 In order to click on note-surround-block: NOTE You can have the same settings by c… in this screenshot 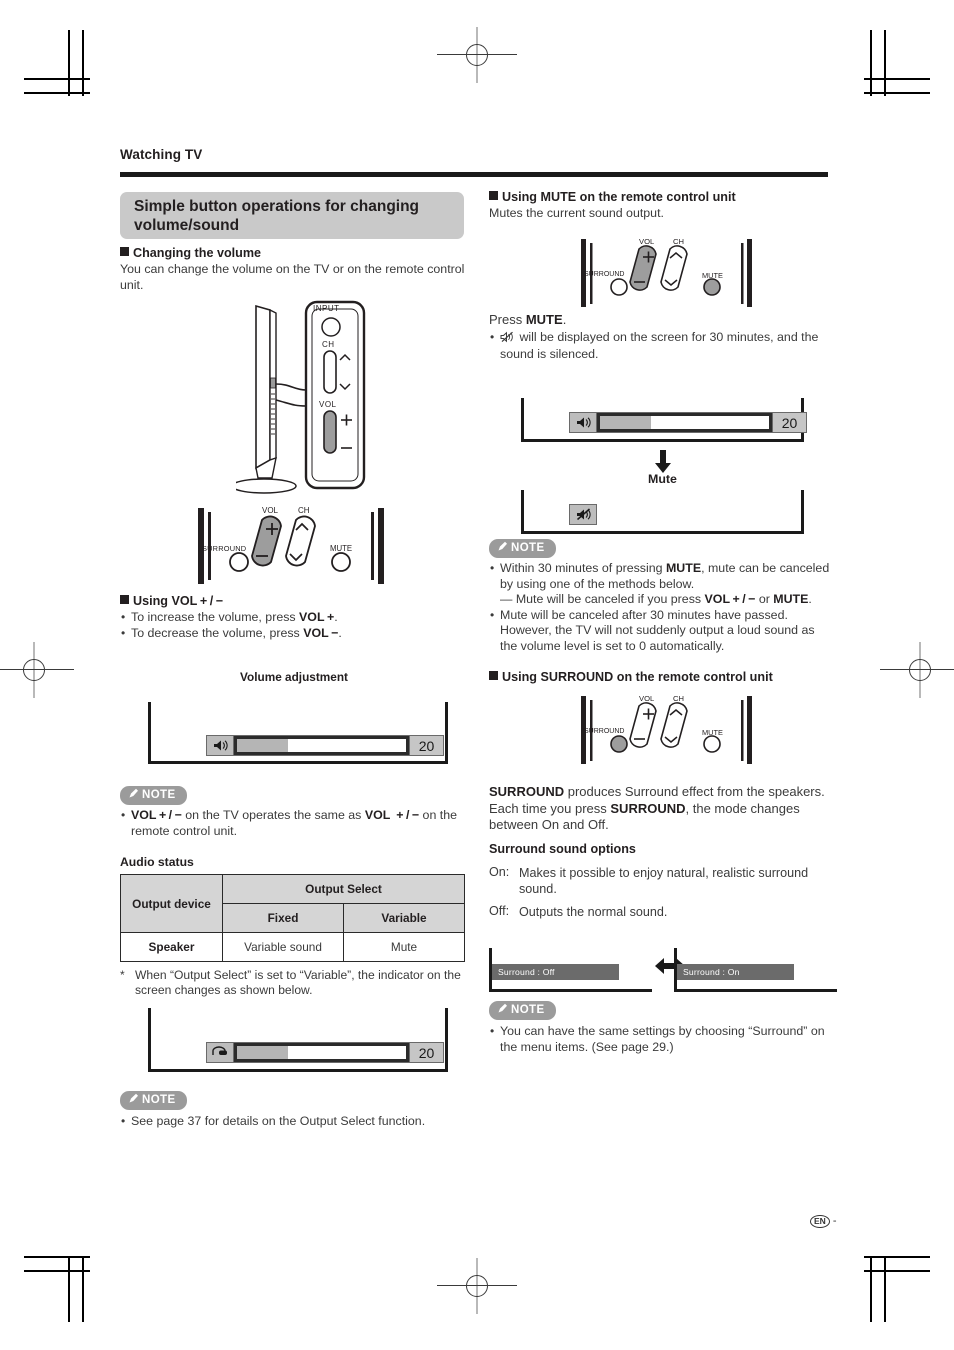, I will do `click(661, 1027)`.